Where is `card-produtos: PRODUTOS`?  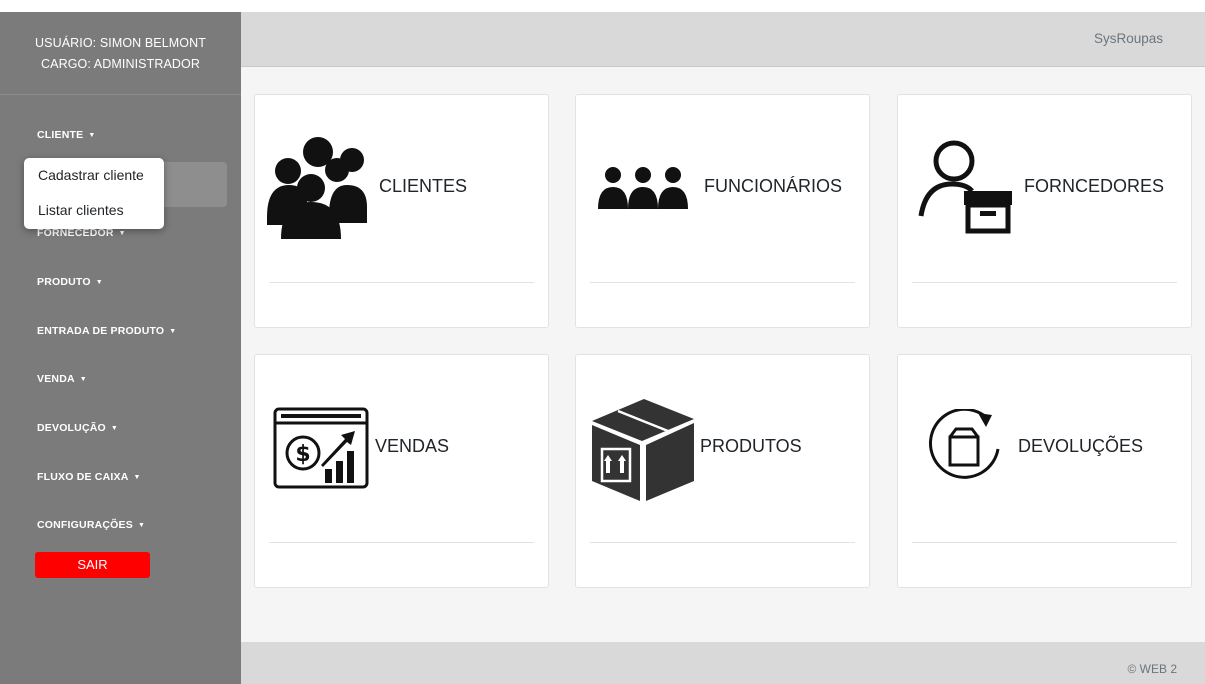 card-produtos: PRODUTOS is located at coordinates (722, 471).